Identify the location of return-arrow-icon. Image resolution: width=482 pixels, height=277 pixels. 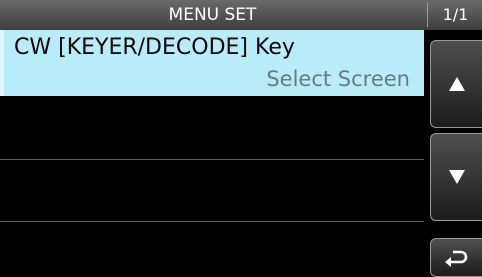
(456, 258).